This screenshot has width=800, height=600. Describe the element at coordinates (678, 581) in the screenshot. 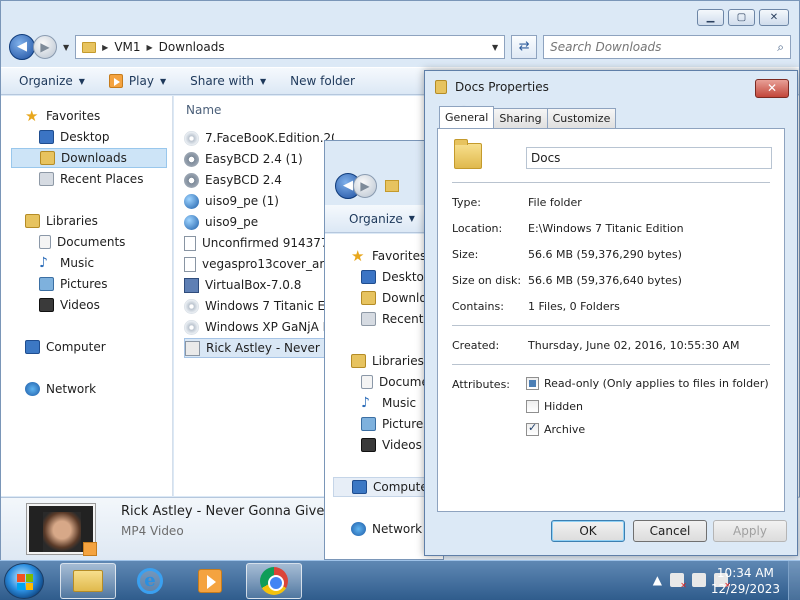

I see `action-center-icon` at that location.